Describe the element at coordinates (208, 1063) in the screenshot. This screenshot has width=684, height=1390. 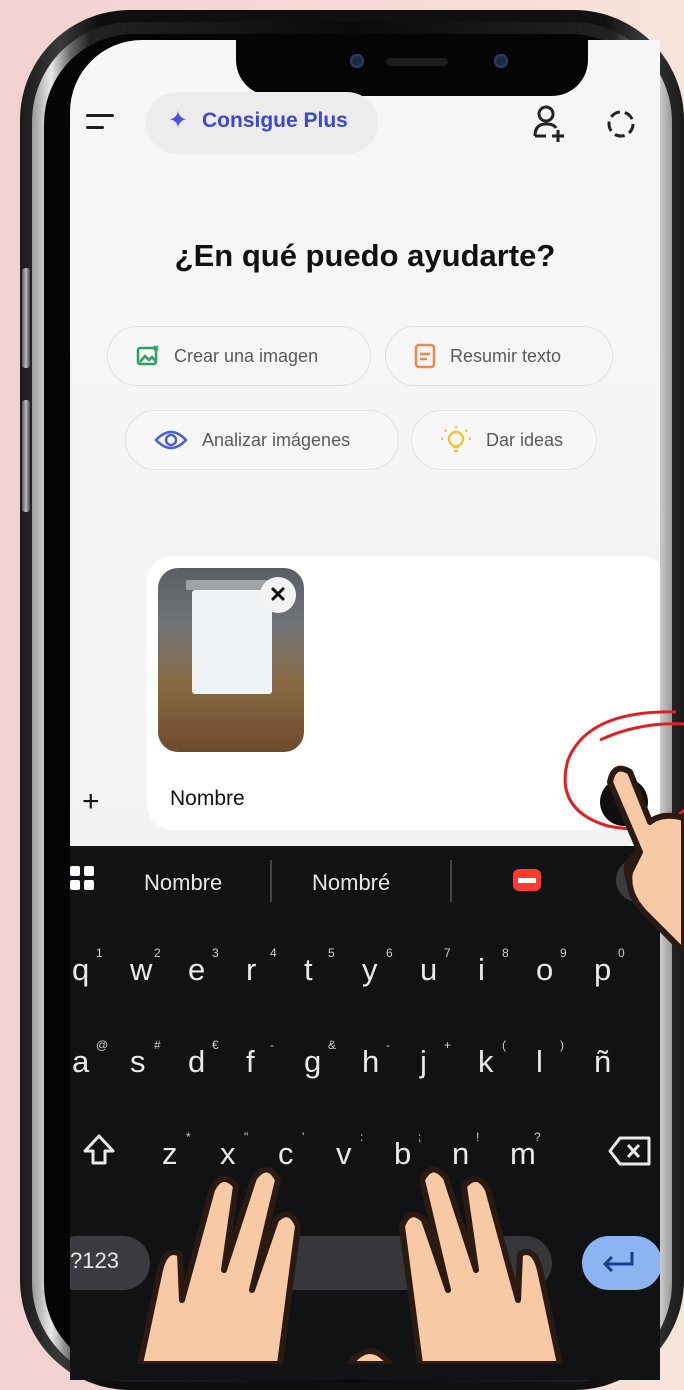
I see `key-d: d €` at that location.